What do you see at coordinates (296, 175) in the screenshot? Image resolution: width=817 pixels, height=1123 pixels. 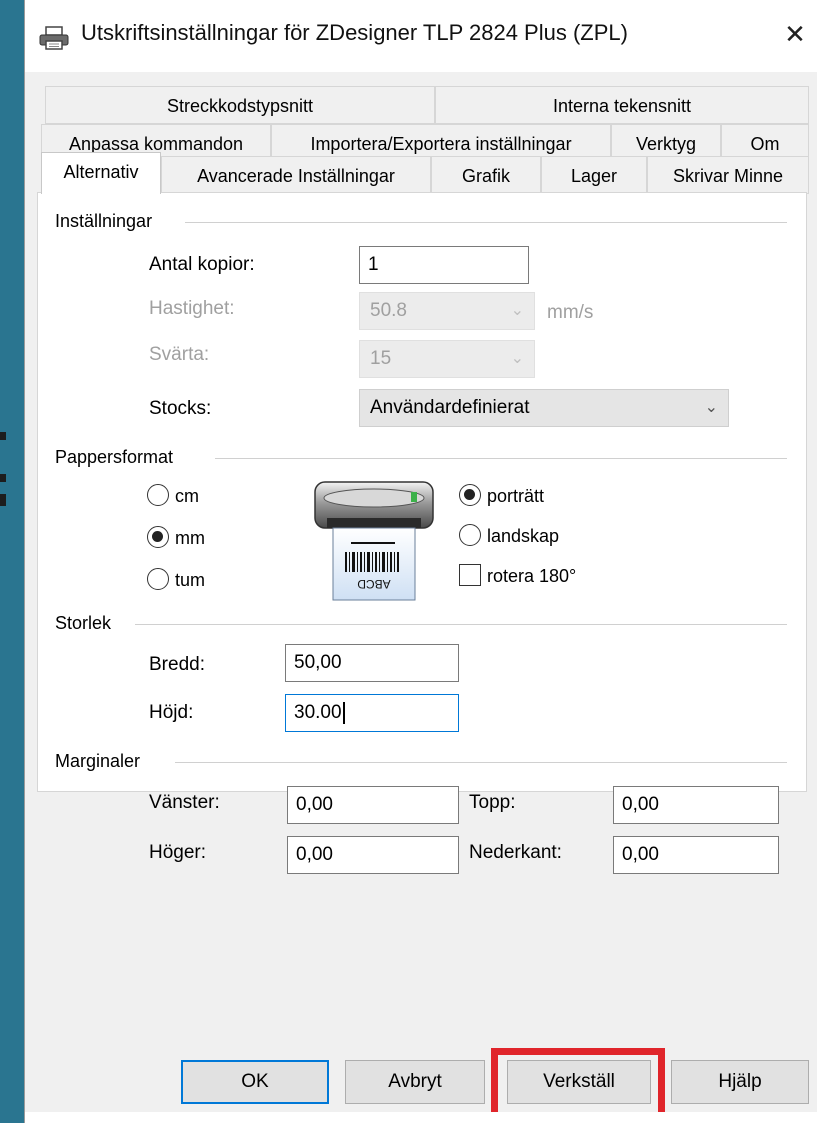 I see `tab-advanced-settings: Avancerade Inställningar` at bounding box center [296, 175].